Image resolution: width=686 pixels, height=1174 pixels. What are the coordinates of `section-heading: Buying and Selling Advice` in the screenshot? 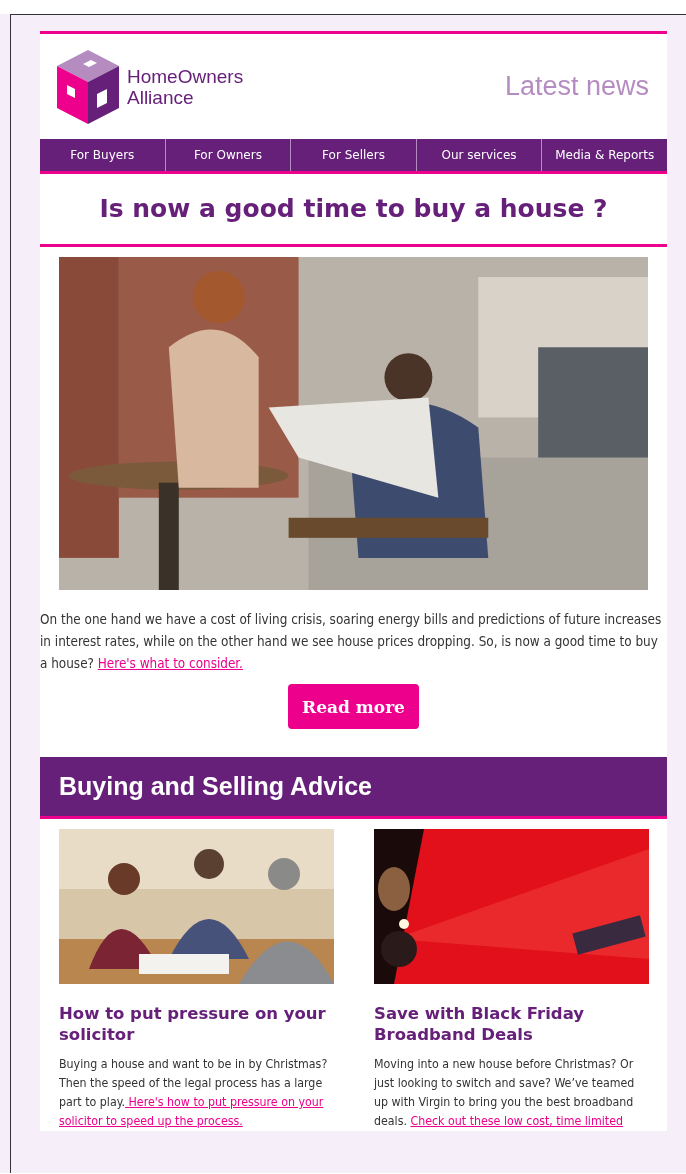 It's located at (353, 788).